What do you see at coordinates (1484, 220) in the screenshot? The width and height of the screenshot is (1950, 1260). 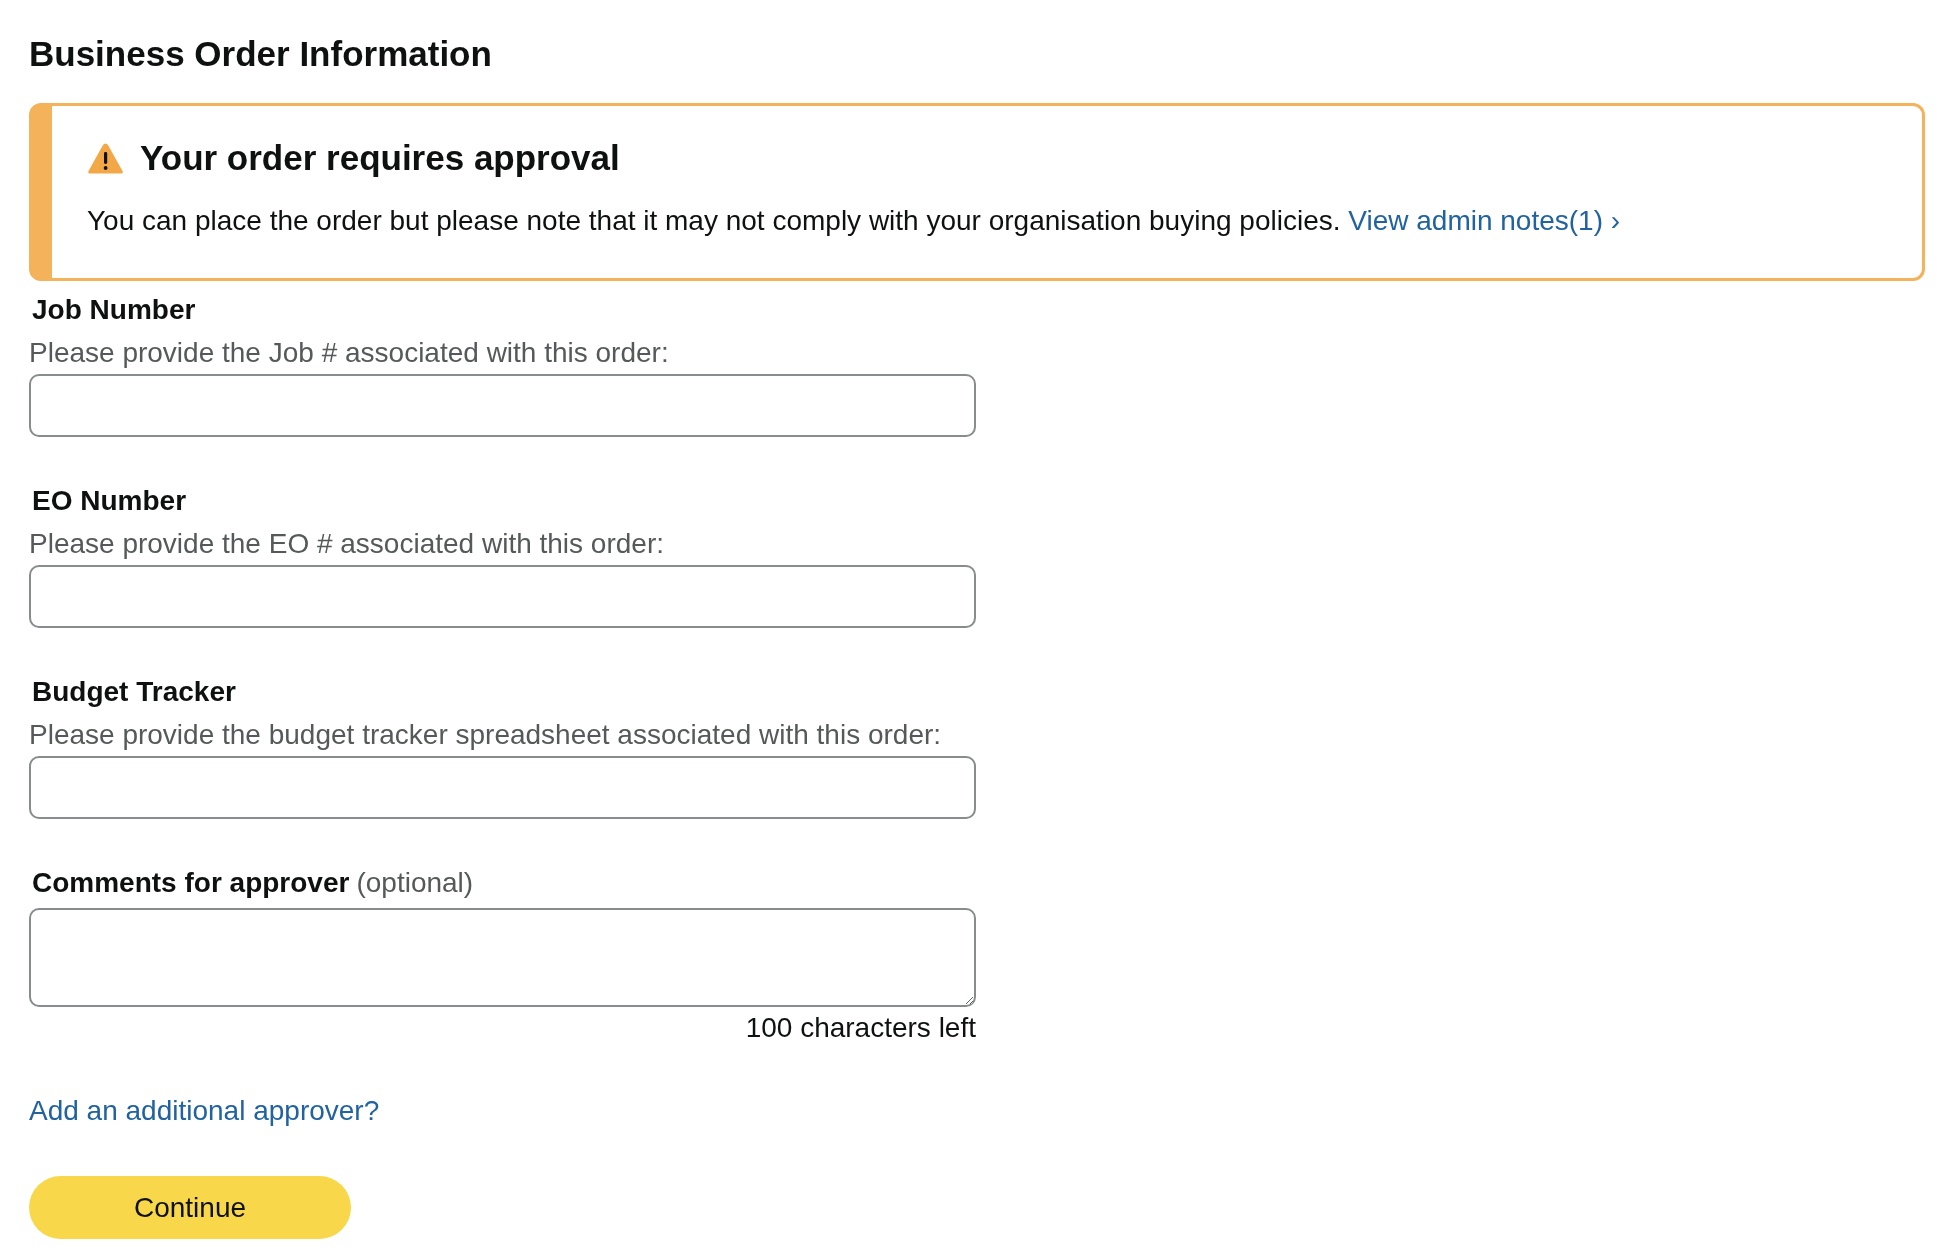 I see `admin-notes-link: View admin notes(1) ›` at bounding box center [1484, 220].